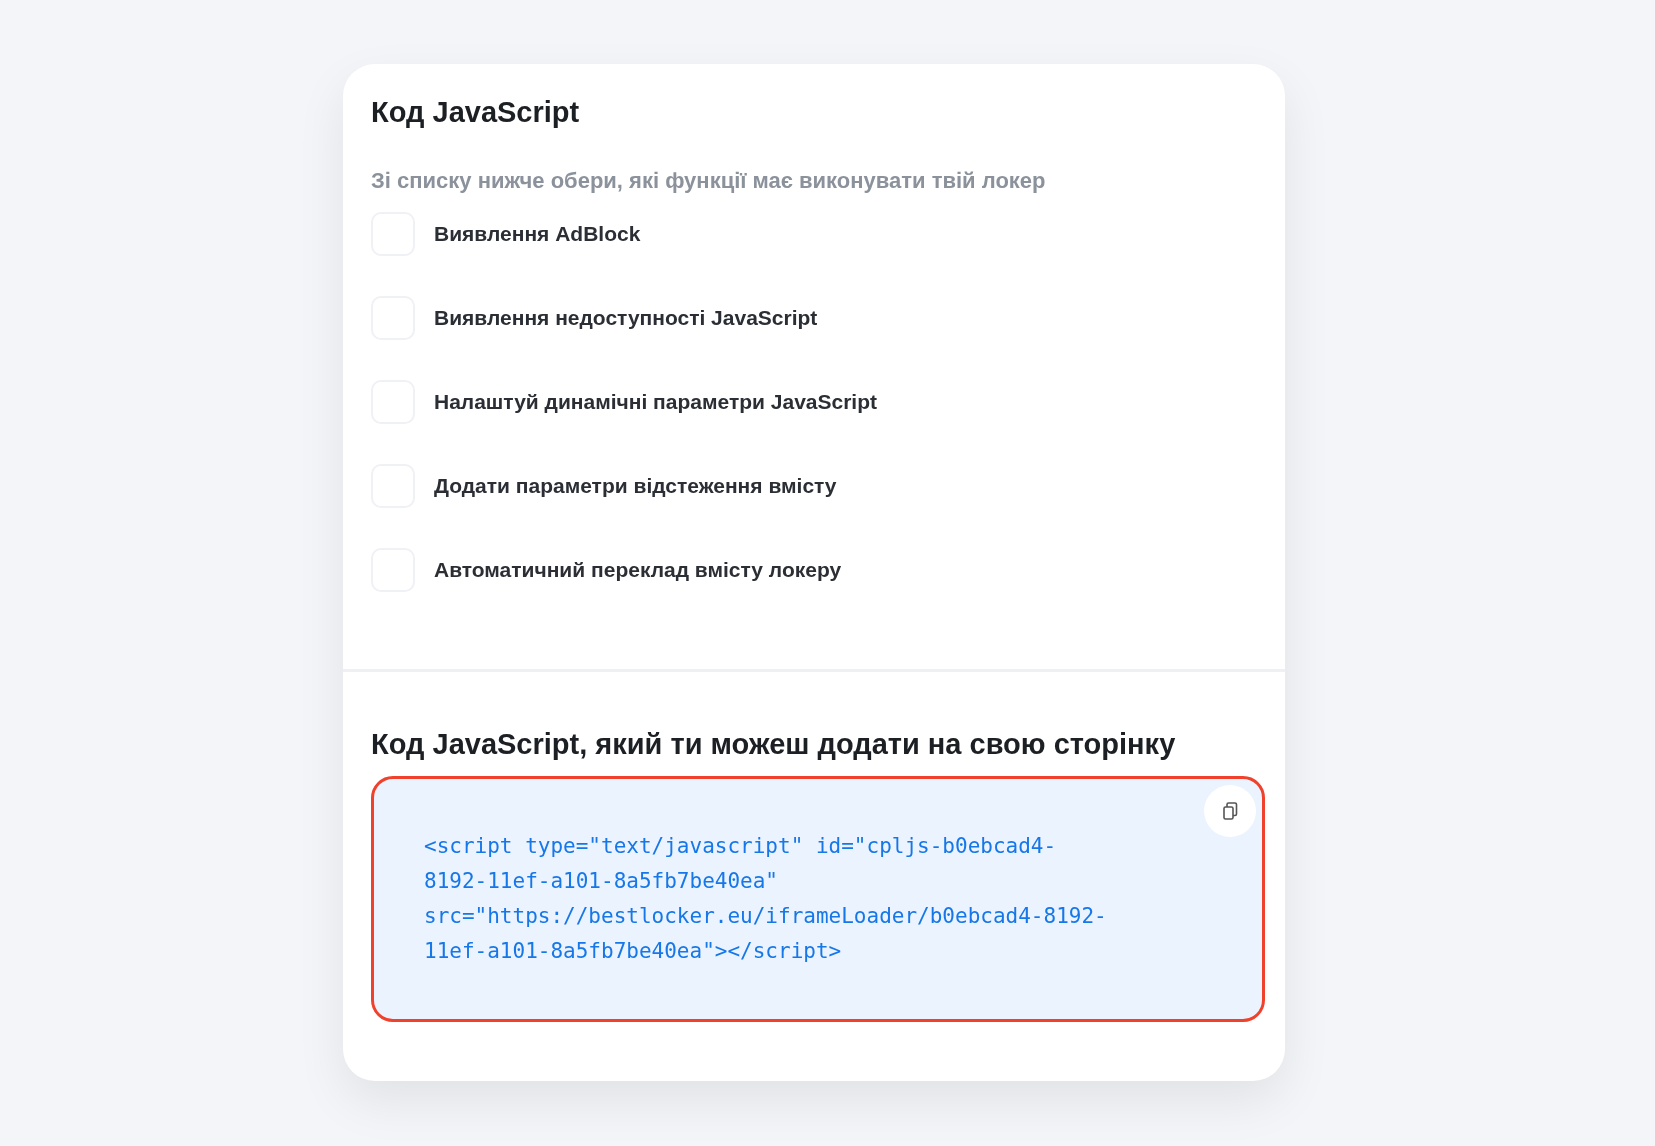 The width and height of the screenshot is (1655, 1146). I want to click on section-title: Код JavaScript, який ти можеш додати на свою сторінку, so click(774, 744).